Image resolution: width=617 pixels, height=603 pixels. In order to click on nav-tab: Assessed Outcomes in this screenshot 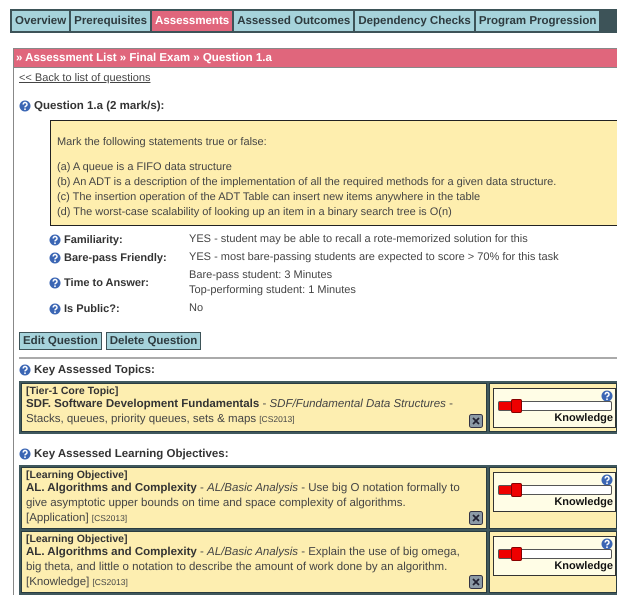, I will do `click(294, 21)`.